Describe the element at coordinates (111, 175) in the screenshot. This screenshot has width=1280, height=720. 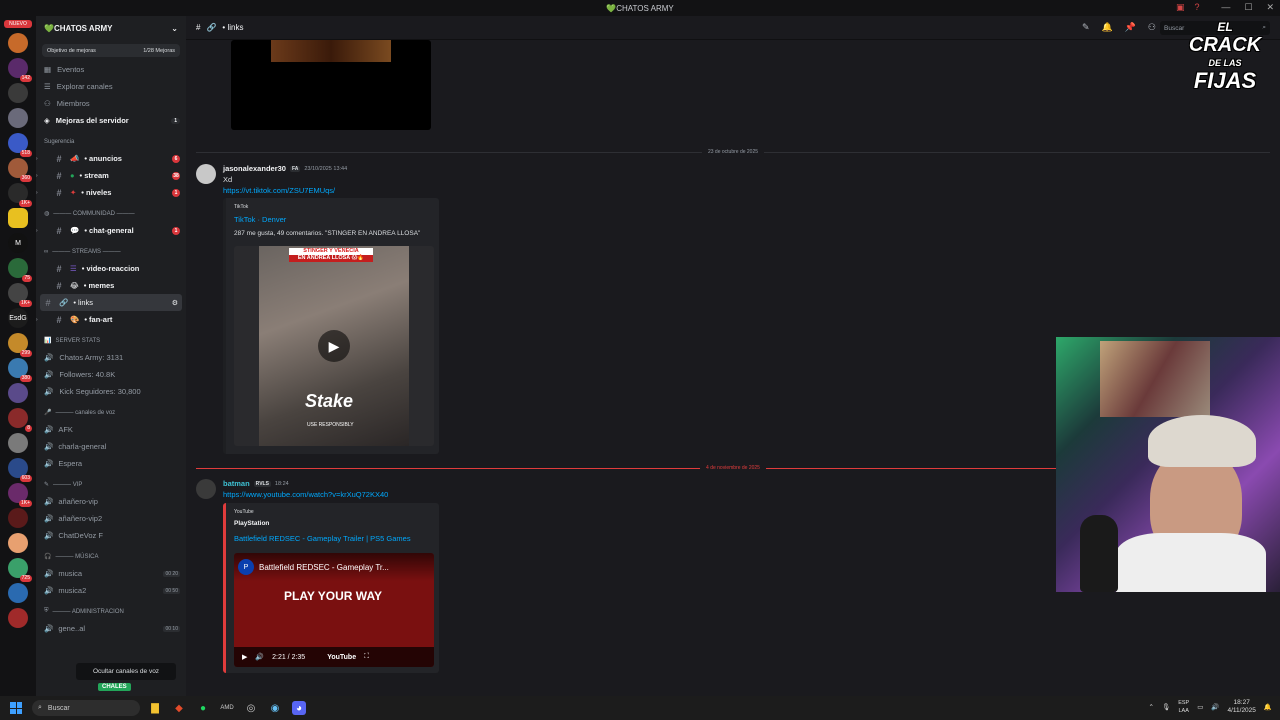
I see `channel-stream: › # ● • stream 38` at that location.